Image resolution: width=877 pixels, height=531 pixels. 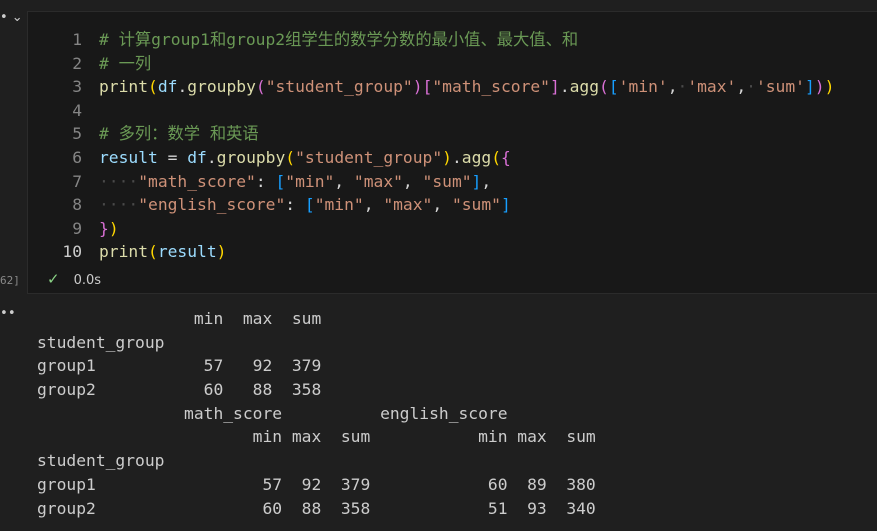 I want to click on line-number: 1, so click(x=77, y=39).